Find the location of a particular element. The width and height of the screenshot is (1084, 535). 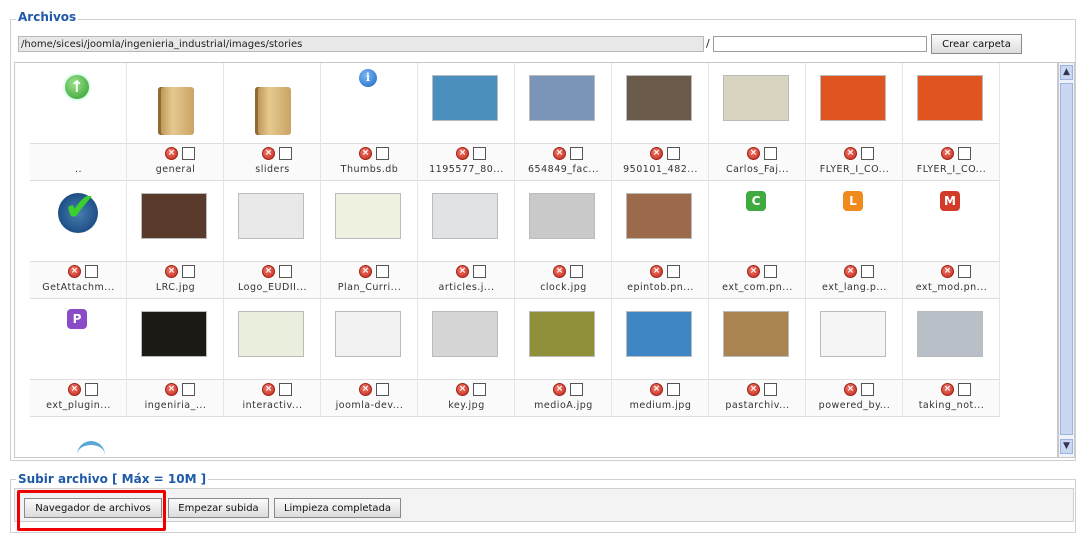

start-upload-button: Empezar subida is located at coordinates (218, 508).